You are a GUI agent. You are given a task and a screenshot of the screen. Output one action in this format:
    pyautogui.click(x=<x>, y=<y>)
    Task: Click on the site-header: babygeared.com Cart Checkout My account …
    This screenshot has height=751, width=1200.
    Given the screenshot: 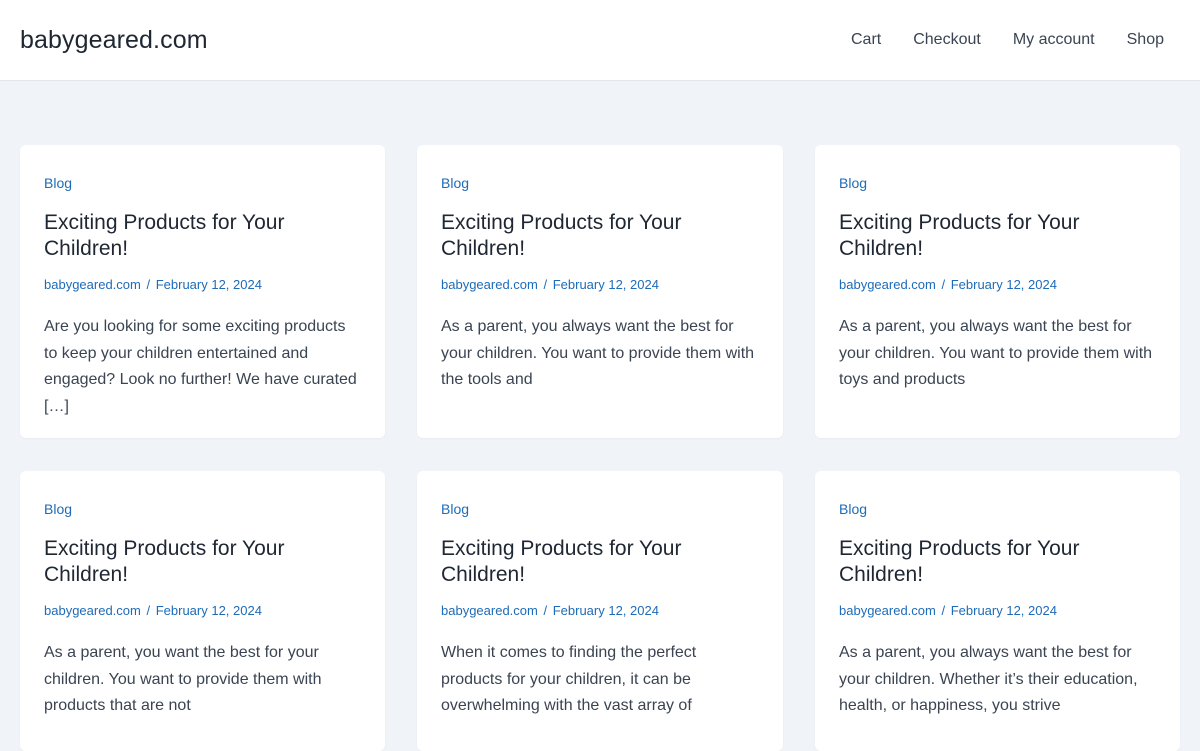 What is the action you would take?
    pyautogui.click(x=600, y=40)
    